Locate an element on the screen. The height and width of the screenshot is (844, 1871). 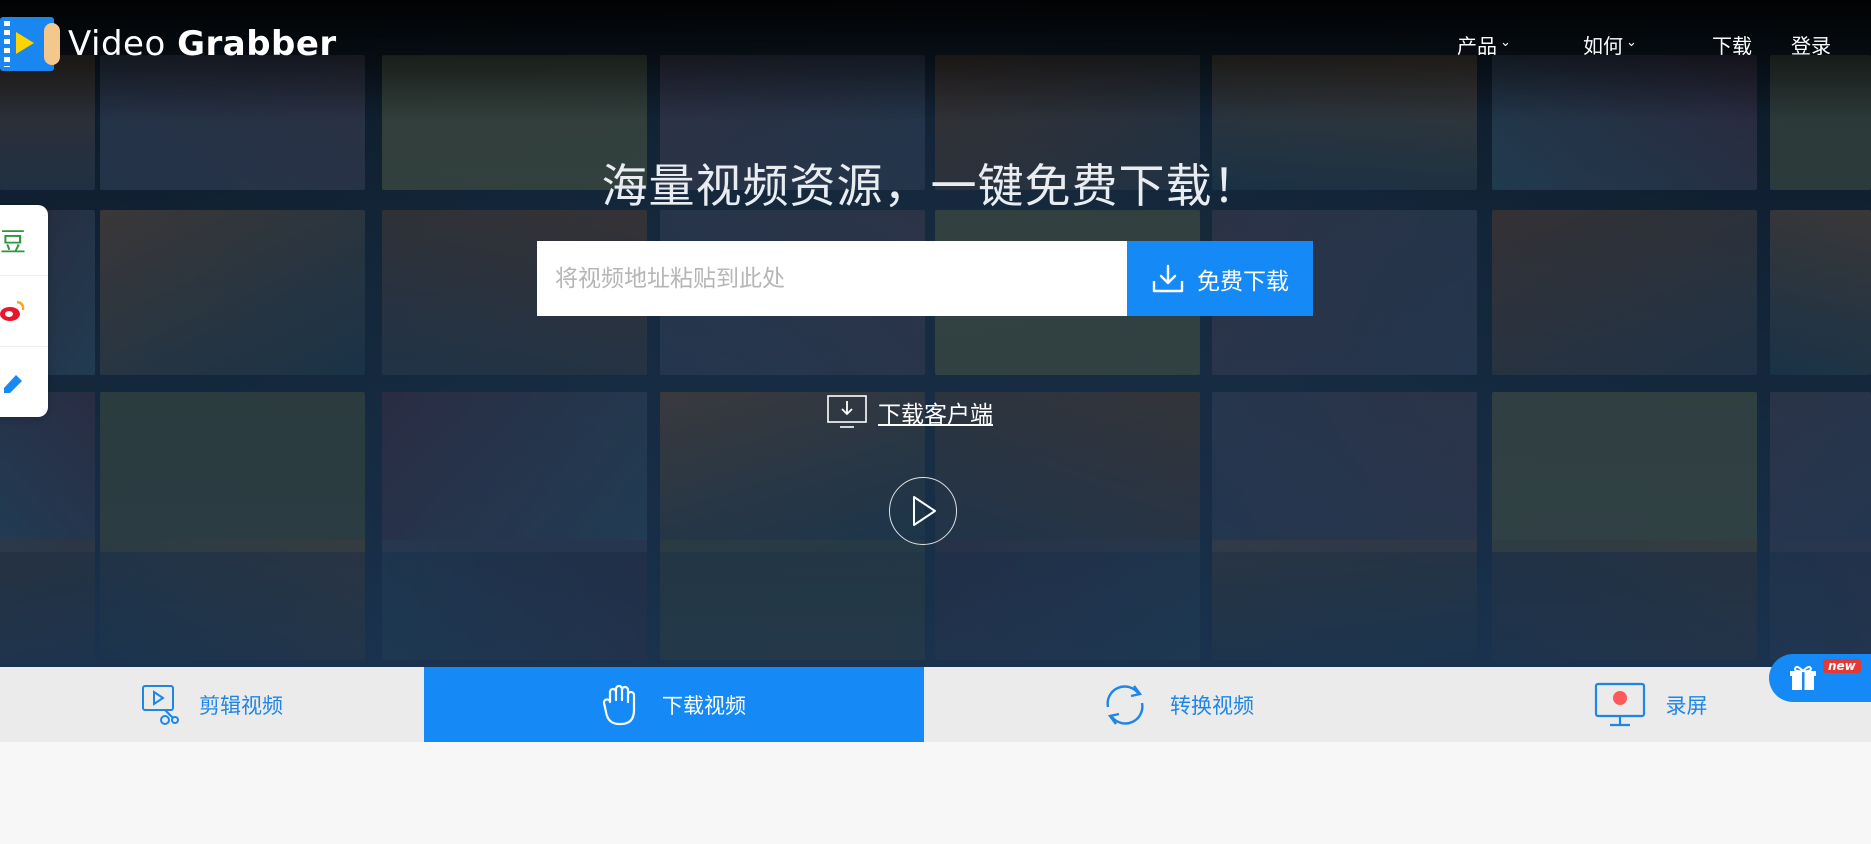
new-badge: new is located at coordinates (1842, 666).